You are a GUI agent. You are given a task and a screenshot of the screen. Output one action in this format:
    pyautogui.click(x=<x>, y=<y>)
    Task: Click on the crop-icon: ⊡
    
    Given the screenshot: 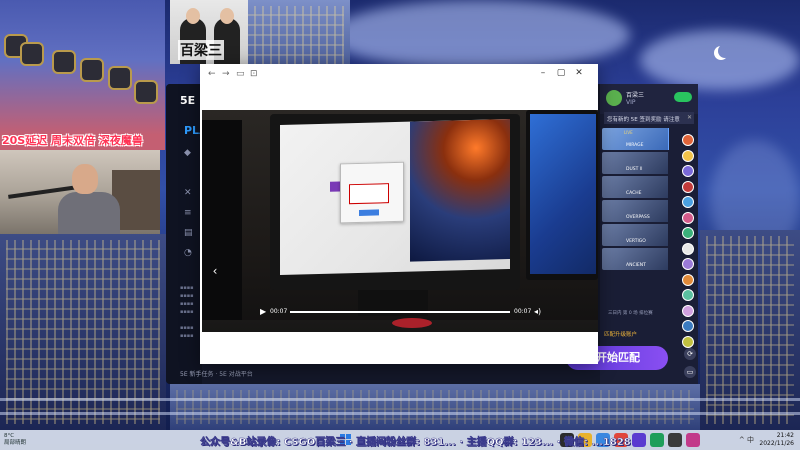 What is the action you would take?
    pyautogui.click(x=254, y=74)
    